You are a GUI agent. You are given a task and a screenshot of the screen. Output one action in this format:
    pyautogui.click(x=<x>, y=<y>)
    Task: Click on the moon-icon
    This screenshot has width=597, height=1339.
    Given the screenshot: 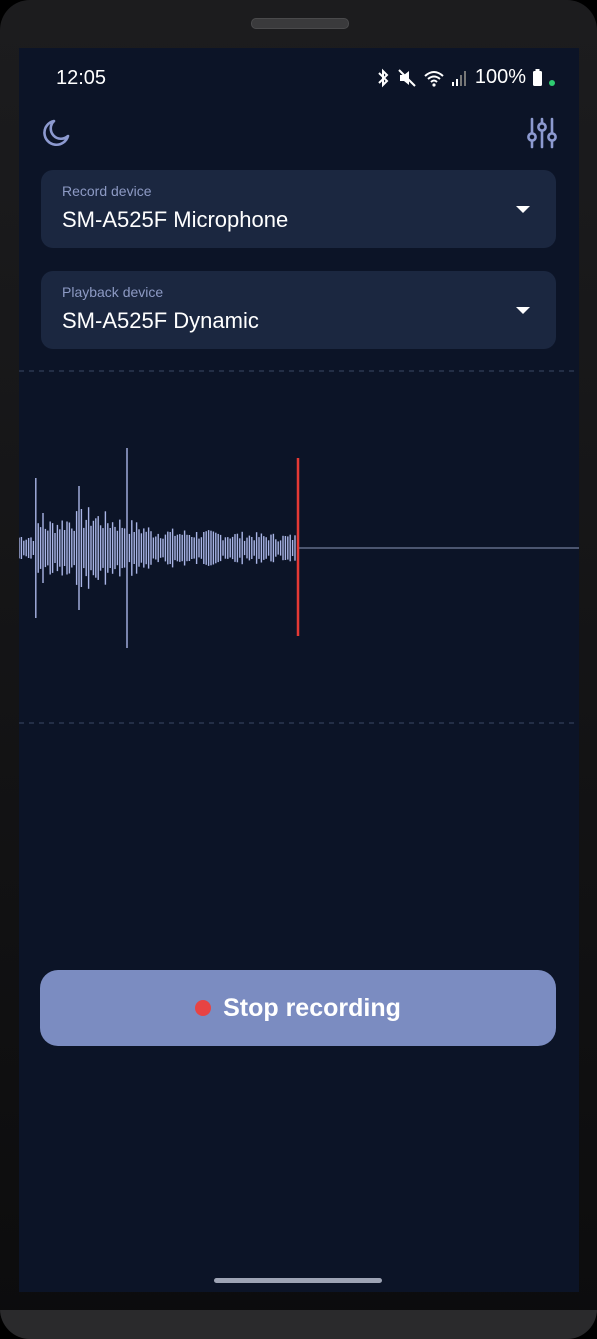 What is the action you would take?
    pyautogui.click(x=56, y=132)
    